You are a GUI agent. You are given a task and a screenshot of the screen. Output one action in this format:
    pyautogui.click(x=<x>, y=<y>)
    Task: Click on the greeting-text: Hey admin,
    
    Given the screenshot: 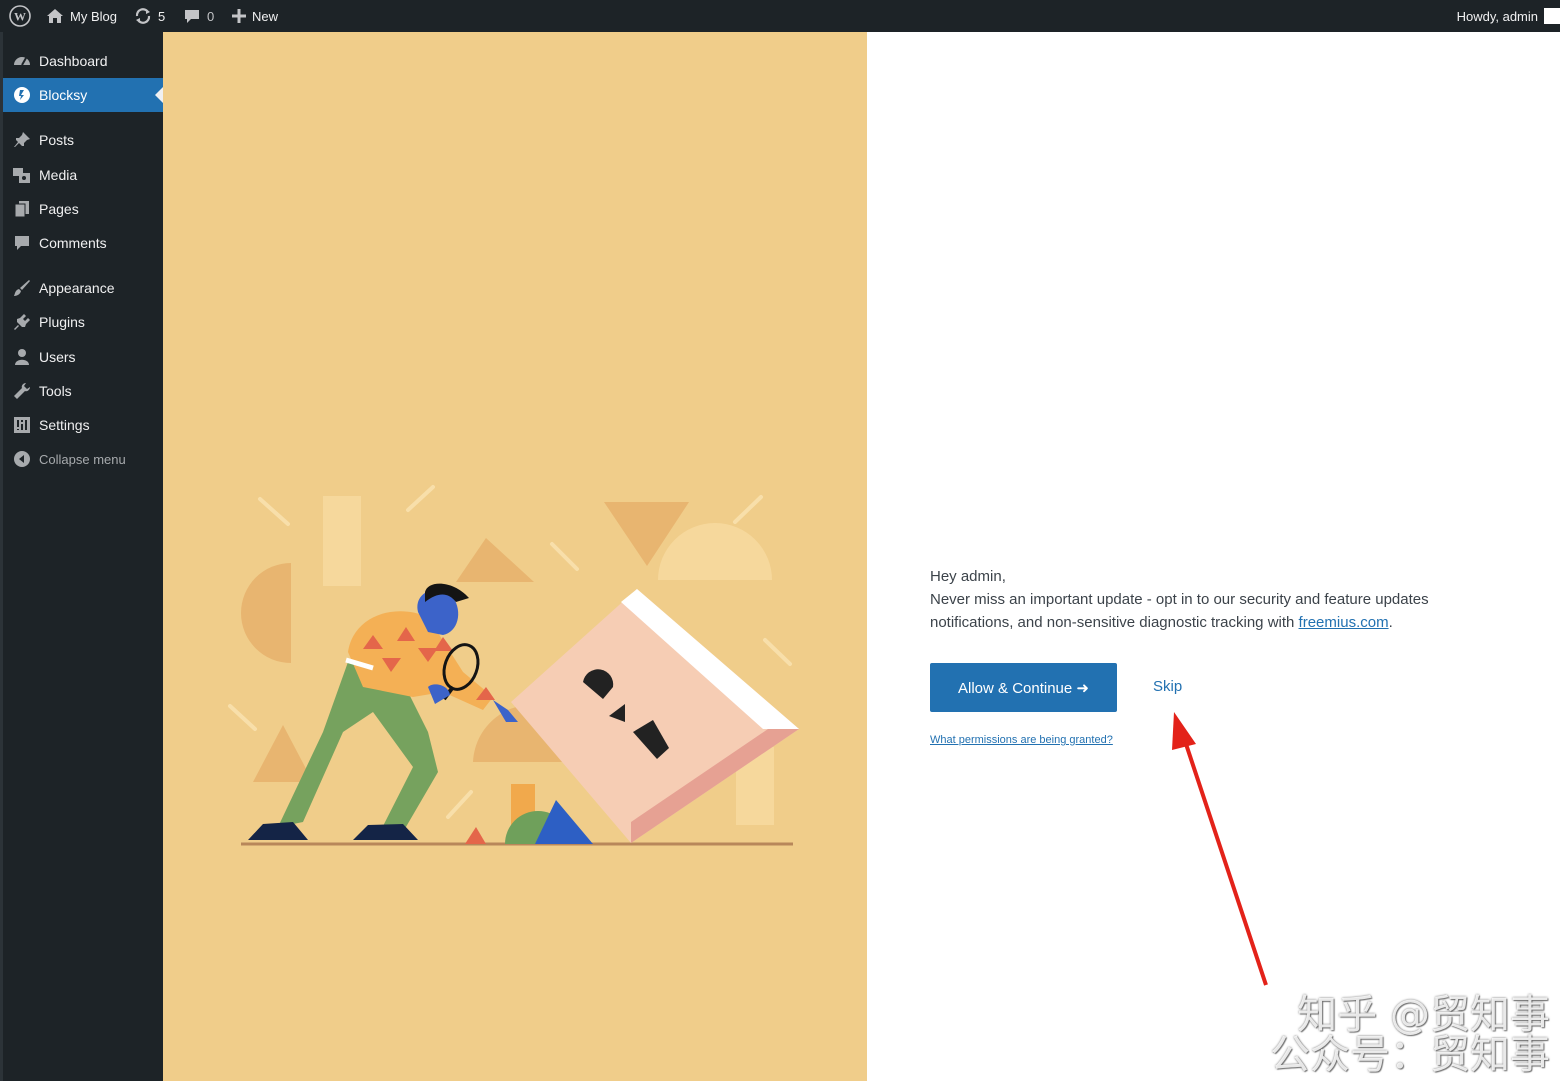 What is the action you would take?
    pyautogui.click(x=968, y=576)
    